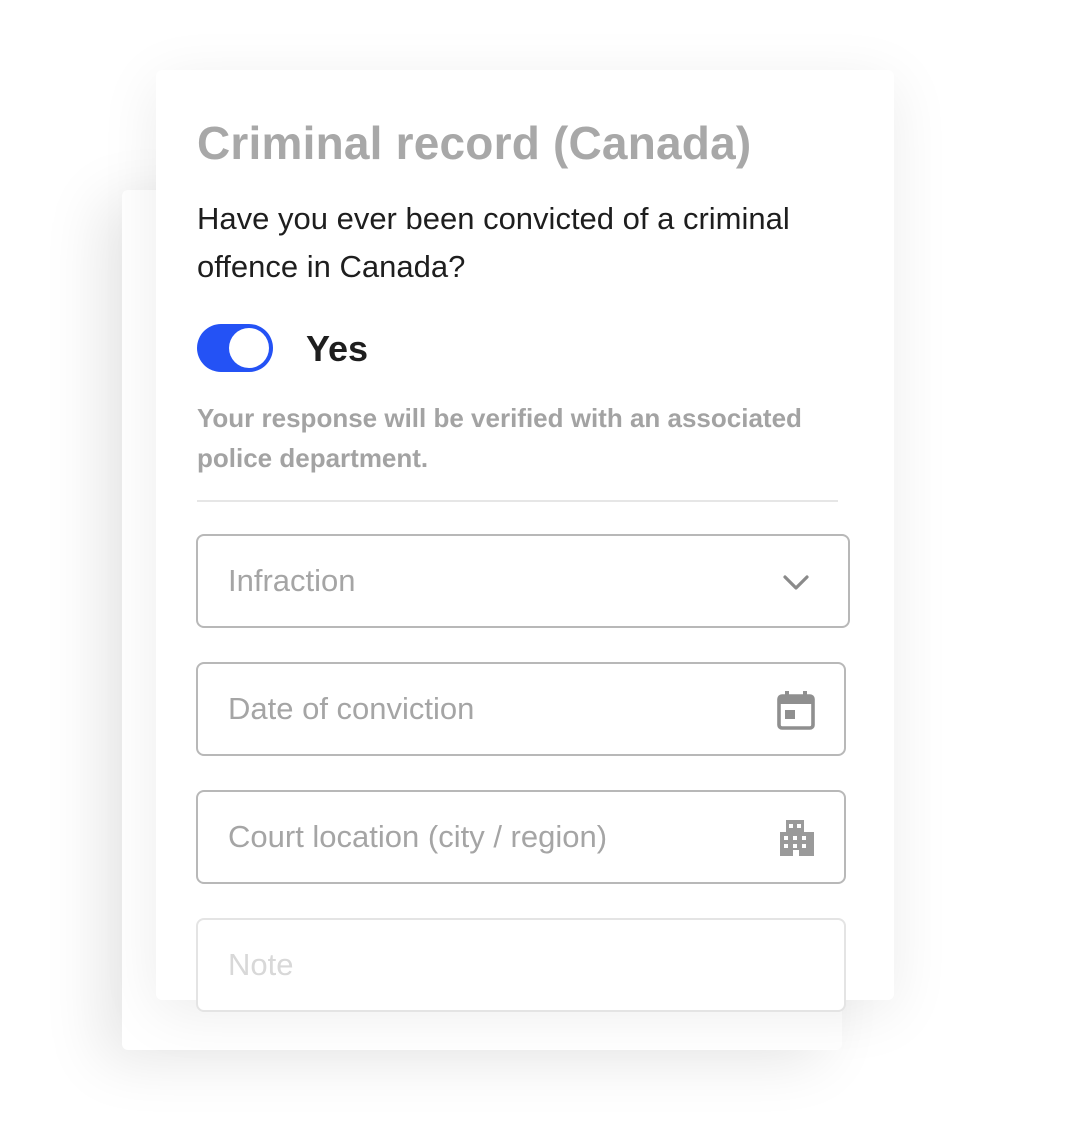  I want to click on building-icon, so click(797, 838).